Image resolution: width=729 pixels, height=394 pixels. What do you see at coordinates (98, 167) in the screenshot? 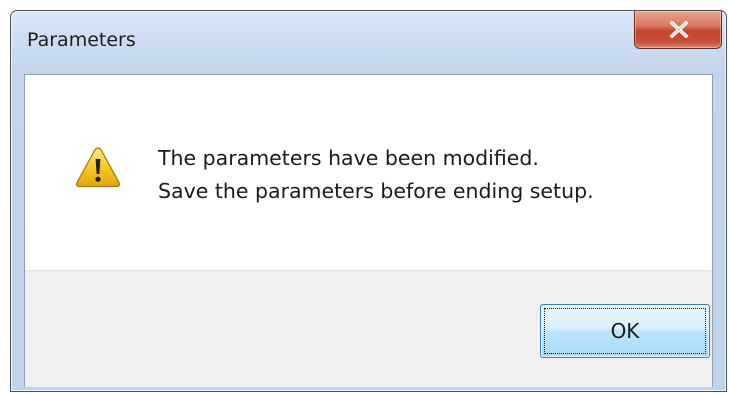
I see `warning-icon` at bounding box center [98, 167].